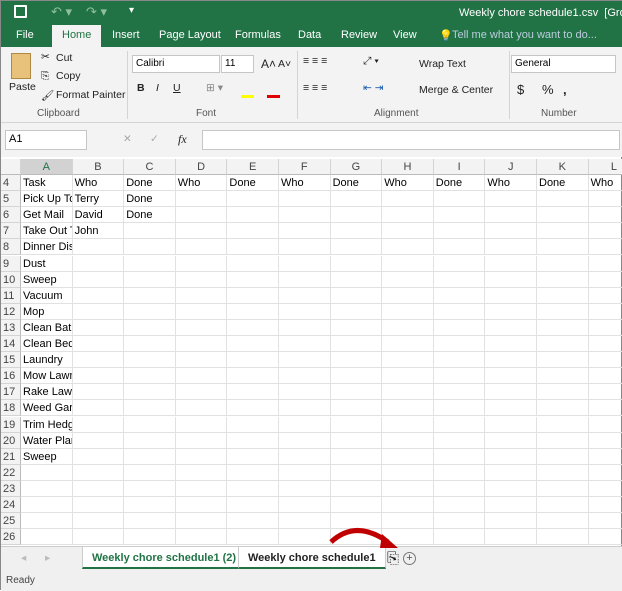 The image size is (622, 591). Describe the element at coordinates (98, 344) in the screenshot. I see `cell-B14` at that location.